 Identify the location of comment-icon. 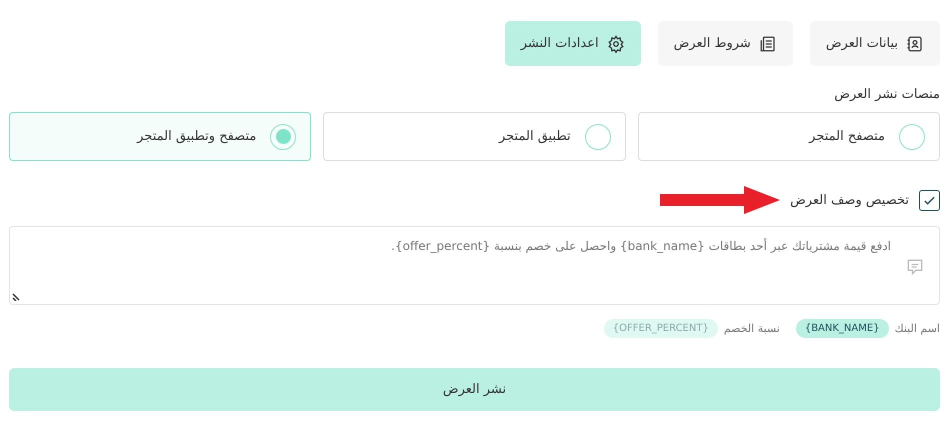
(915, 267).